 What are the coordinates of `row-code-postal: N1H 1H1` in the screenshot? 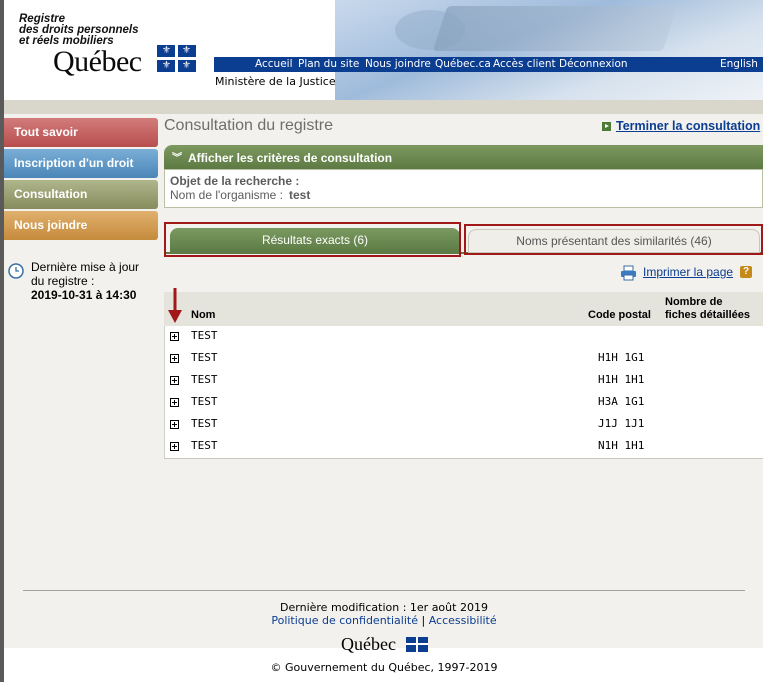 It's located at (621, 445).